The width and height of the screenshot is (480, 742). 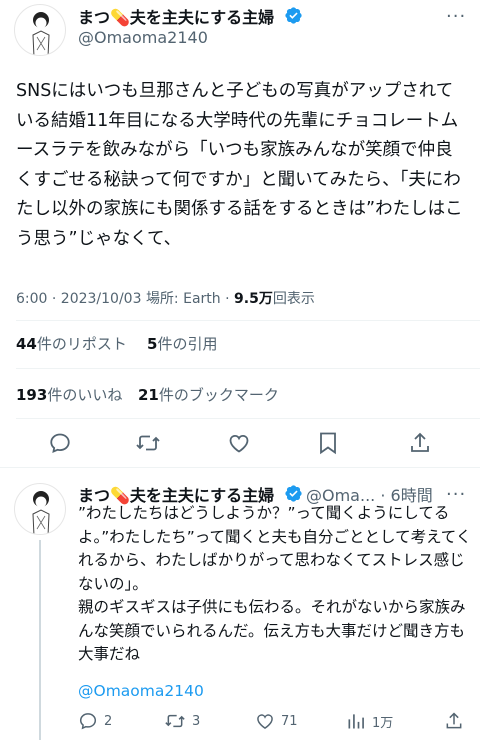 What do you see at coordinates (218, 395) in the screenshot?
I see `bookmarks-label: 件のブックマーク` at bounding box center [218, 395].